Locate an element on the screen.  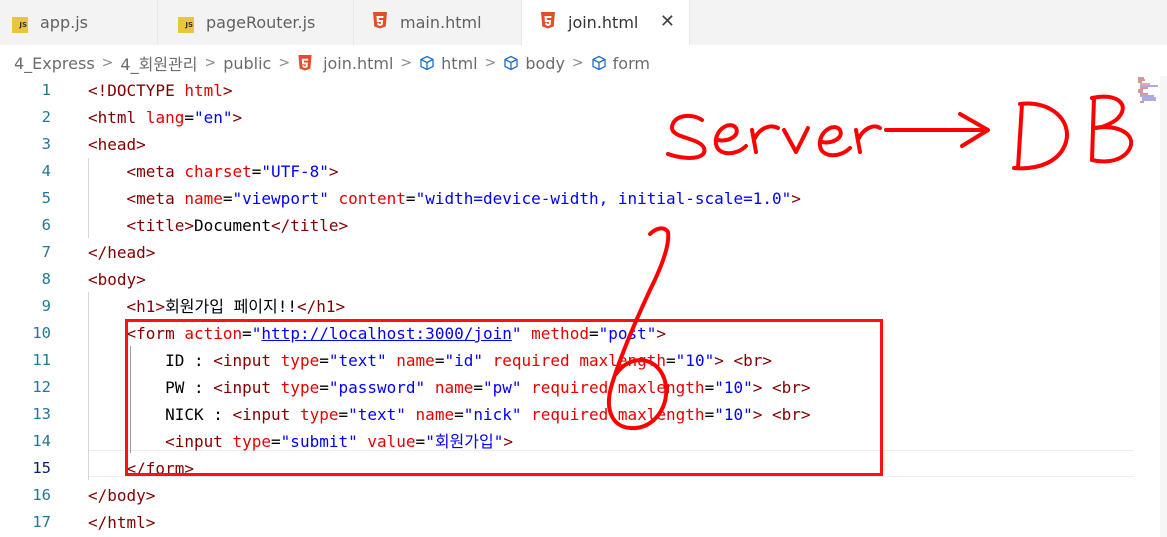
vertical-scrollbar is located at coordinates (1163, 306).